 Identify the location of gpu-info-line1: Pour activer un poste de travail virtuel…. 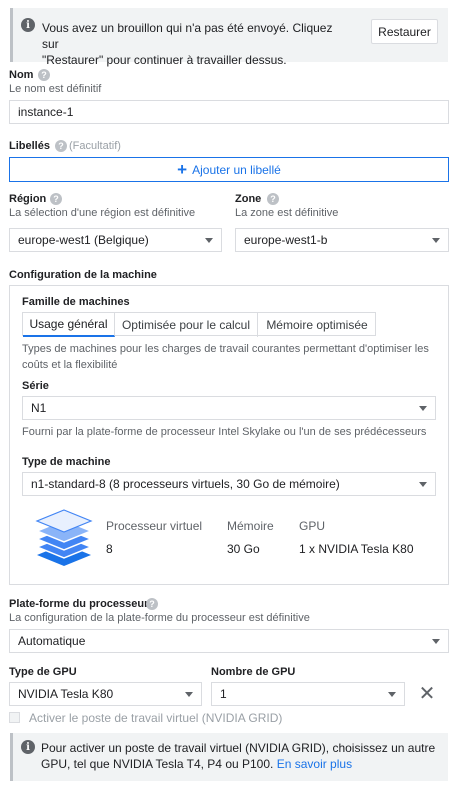
(238, 748).